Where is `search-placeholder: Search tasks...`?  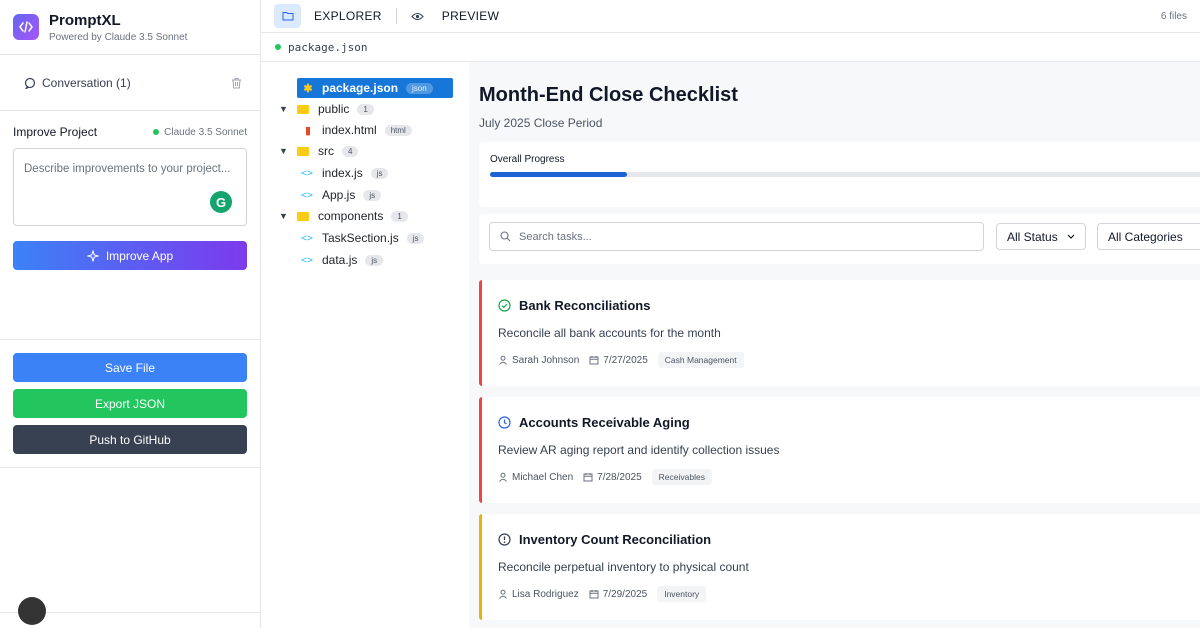
search-placeholder: Search tasks... is located at coordinates (555, 236).